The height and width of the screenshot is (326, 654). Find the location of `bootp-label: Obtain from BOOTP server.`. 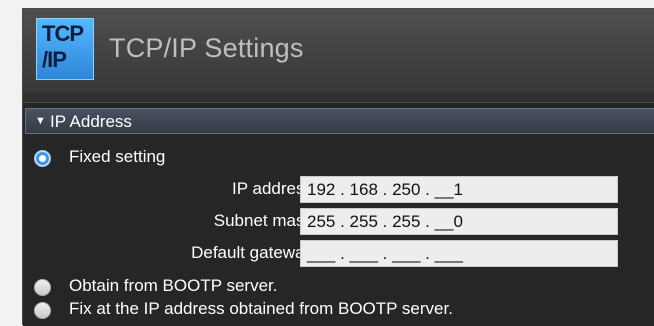

bootp-label: Obtain from BOOTP server. is located at coordinates (173, 285).